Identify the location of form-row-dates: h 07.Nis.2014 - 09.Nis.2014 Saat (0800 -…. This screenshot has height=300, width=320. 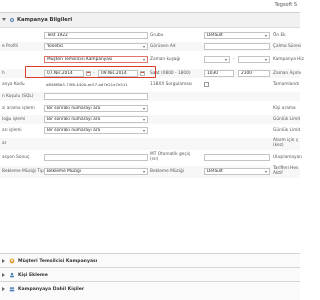
(151, 73).